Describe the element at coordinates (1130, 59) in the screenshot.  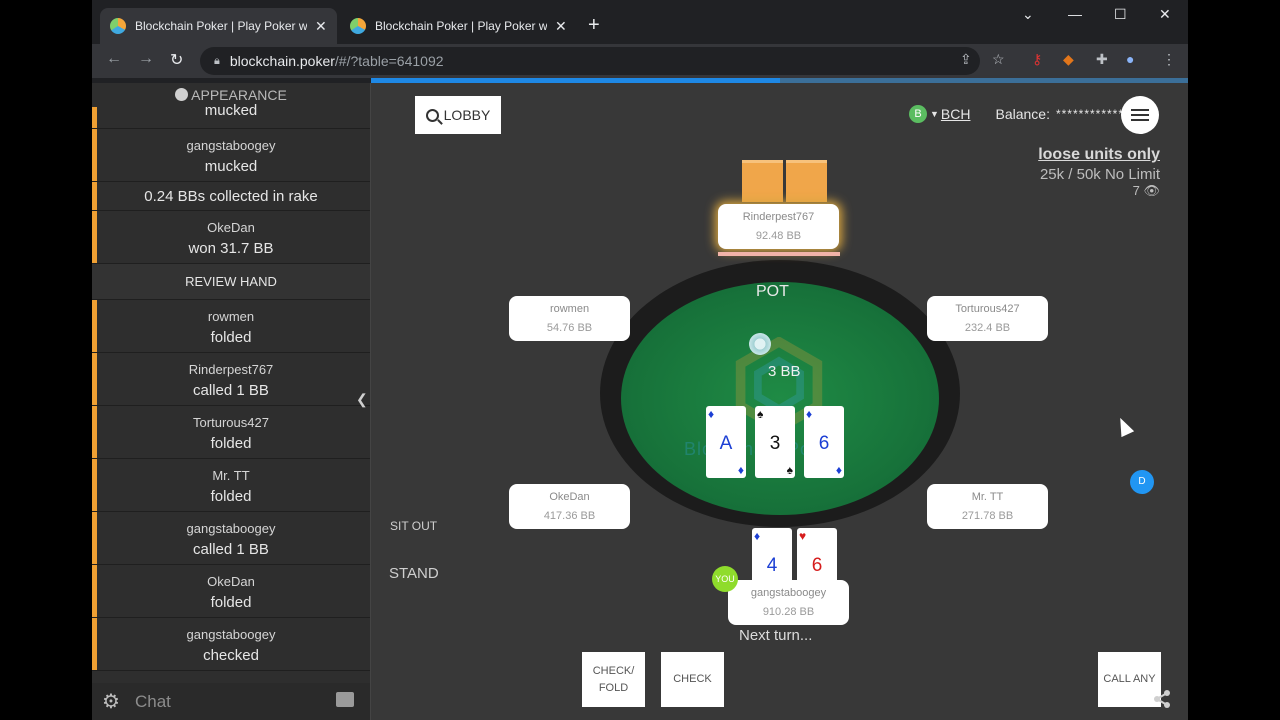
I see `profile-avatar-icon: ●` at that location.